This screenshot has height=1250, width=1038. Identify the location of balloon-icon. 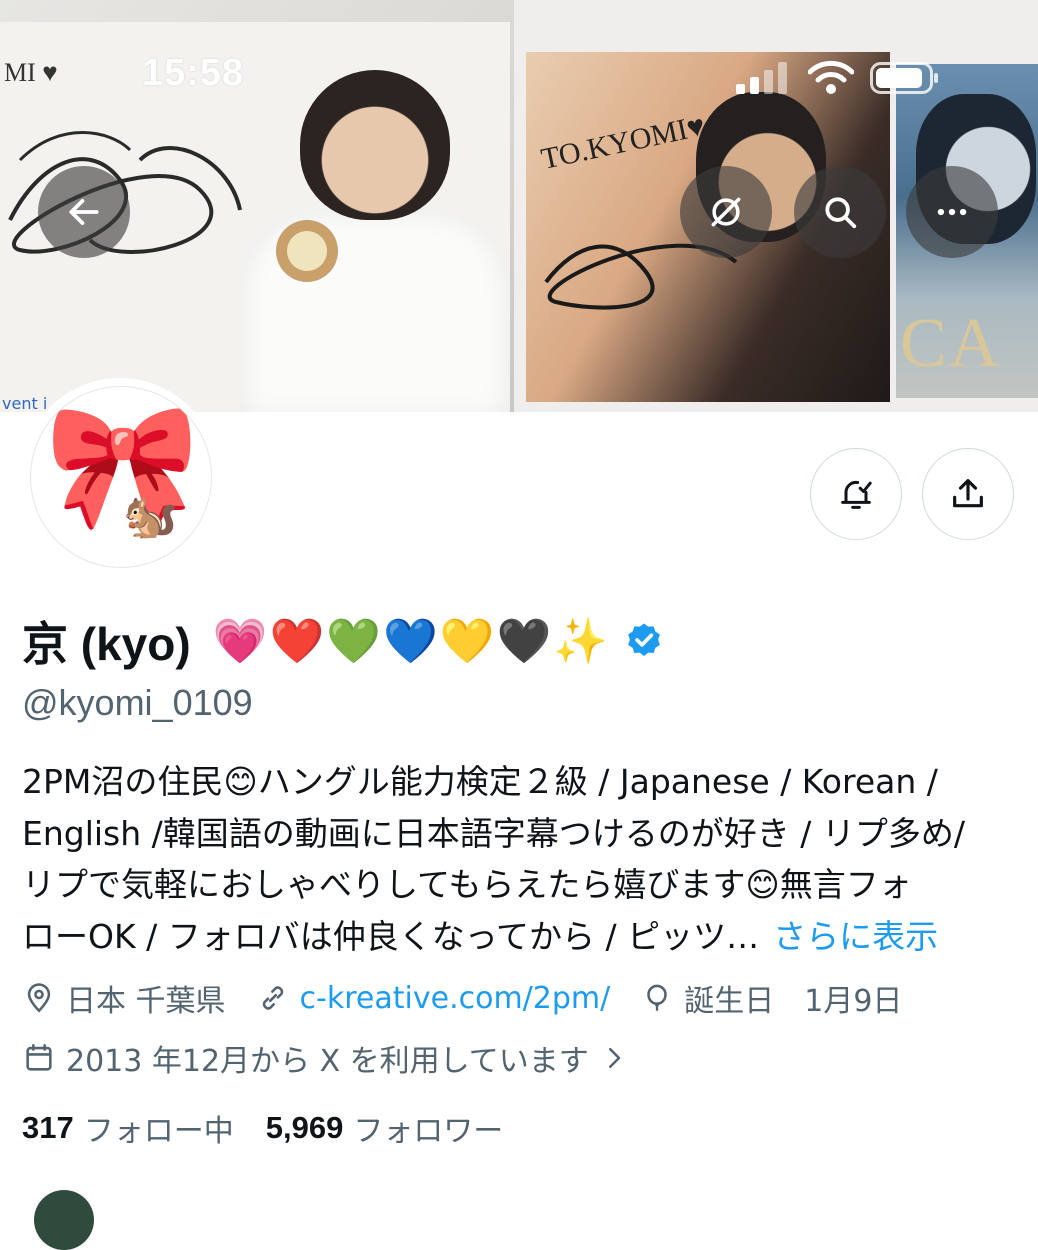
(657, 997).